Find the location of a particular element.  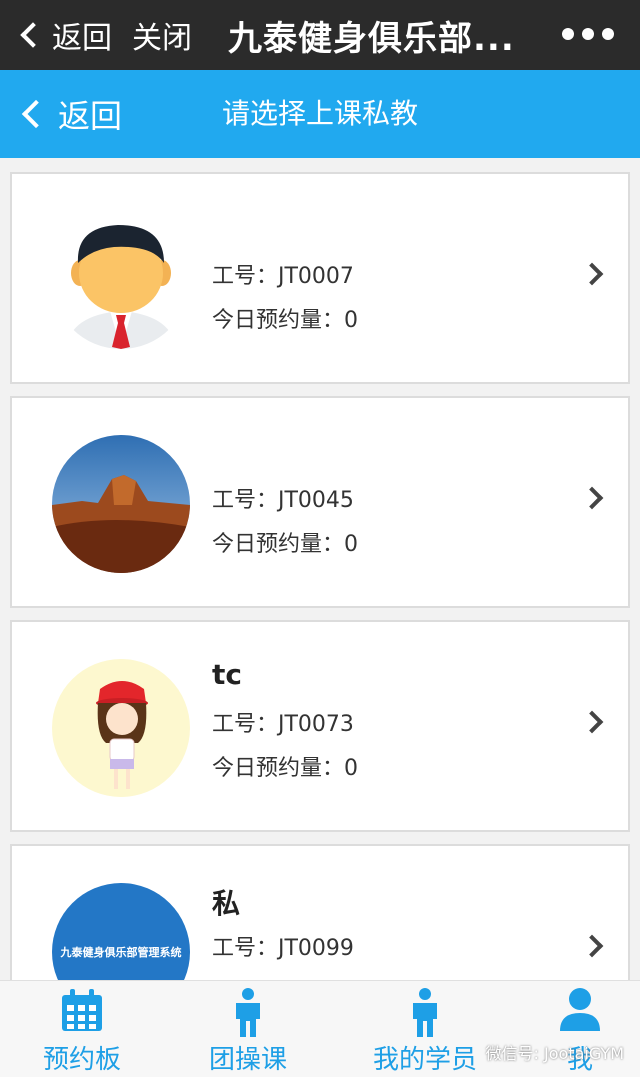

app-back-button: 返回 is located at coordinates (72, 114).